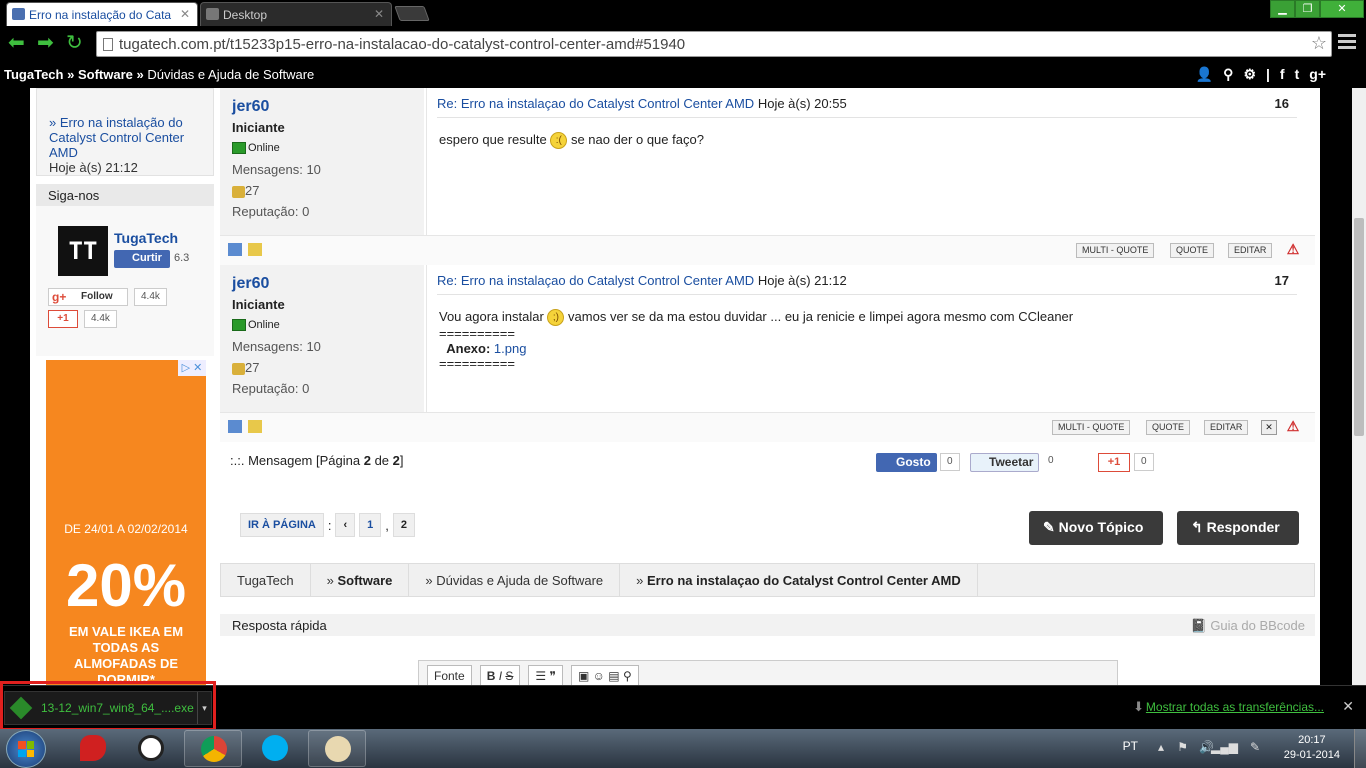 Image resolution: width=1366 pixels, height=768 pixels. I want to click on facebook-icon: f, so click(1282, 74).